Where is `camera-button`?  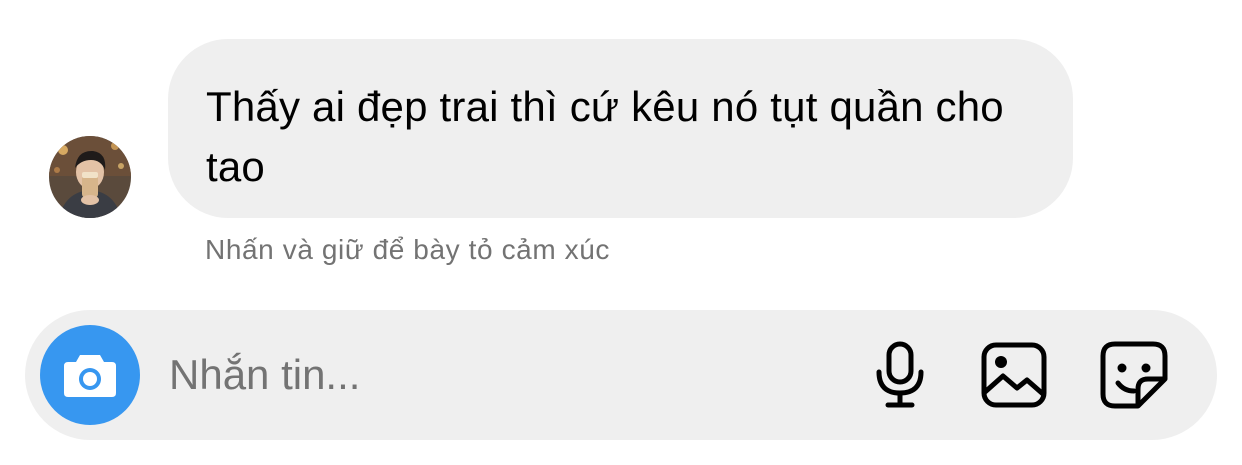 camera-button is located at coordinates (90, 375).